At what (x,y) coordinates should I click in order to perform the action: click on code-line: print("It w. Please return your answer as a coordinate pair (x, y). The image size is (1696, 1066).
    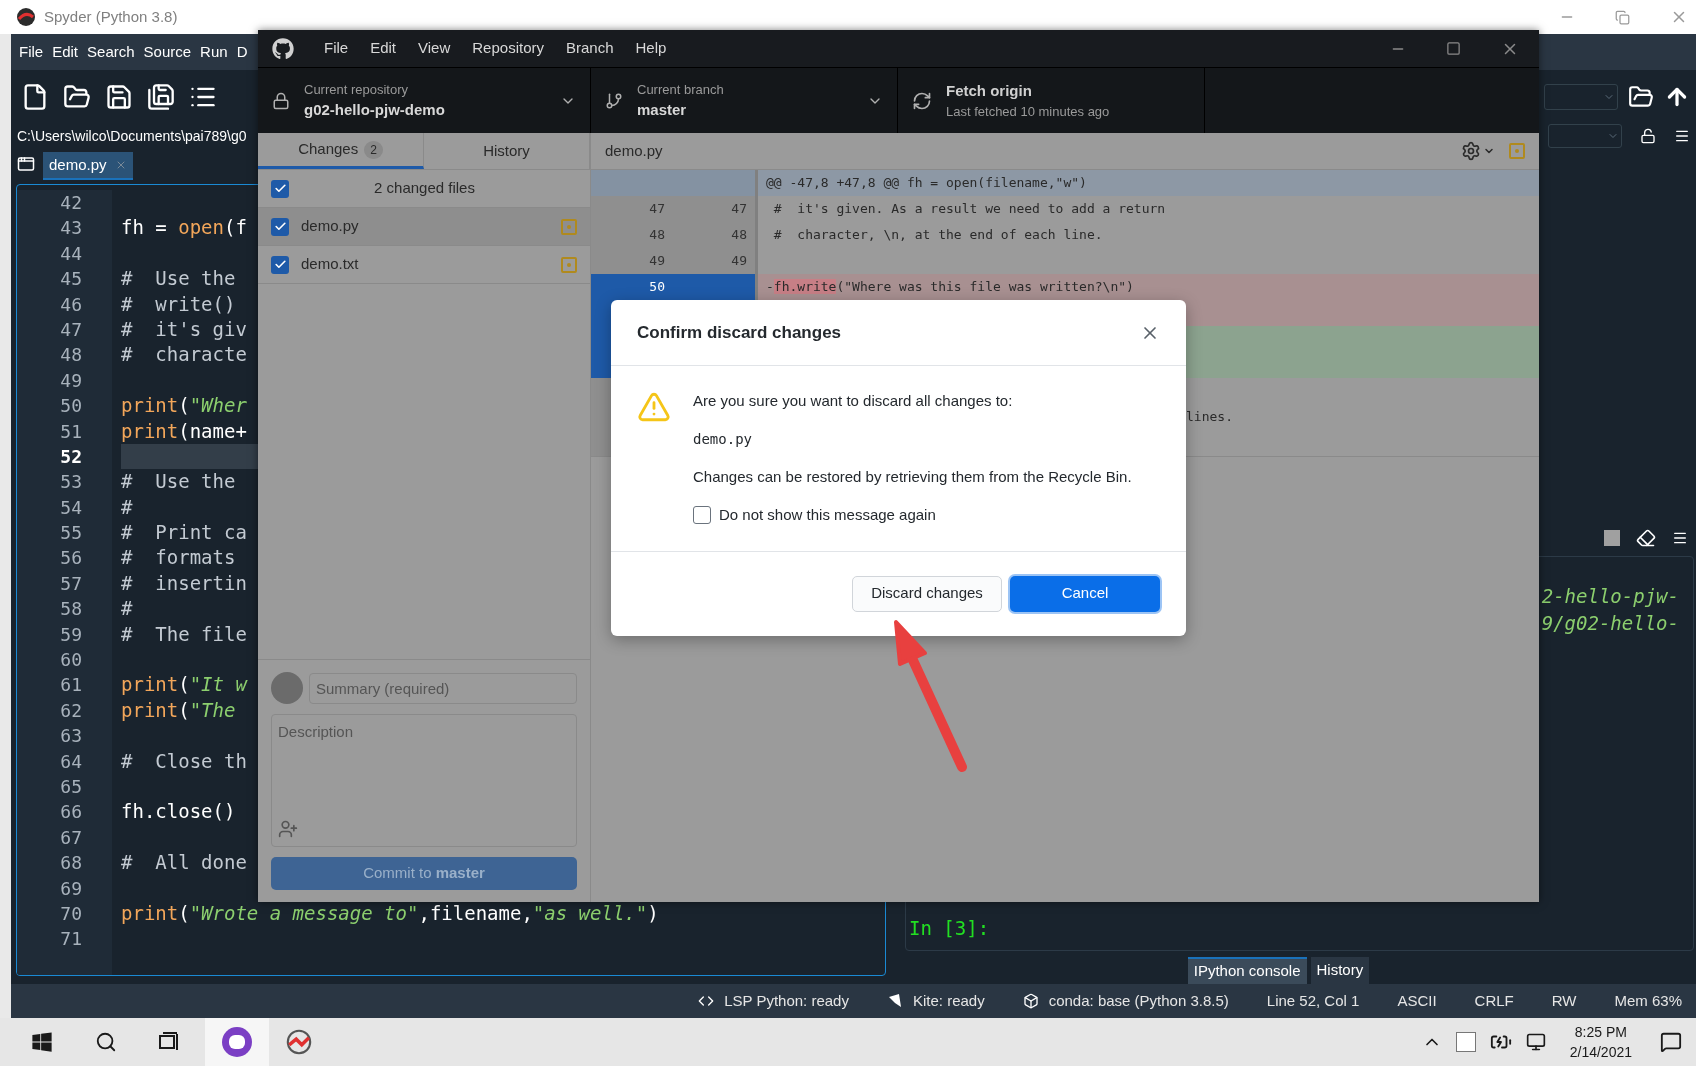
    Looking at the image, I should click on (184, 685).